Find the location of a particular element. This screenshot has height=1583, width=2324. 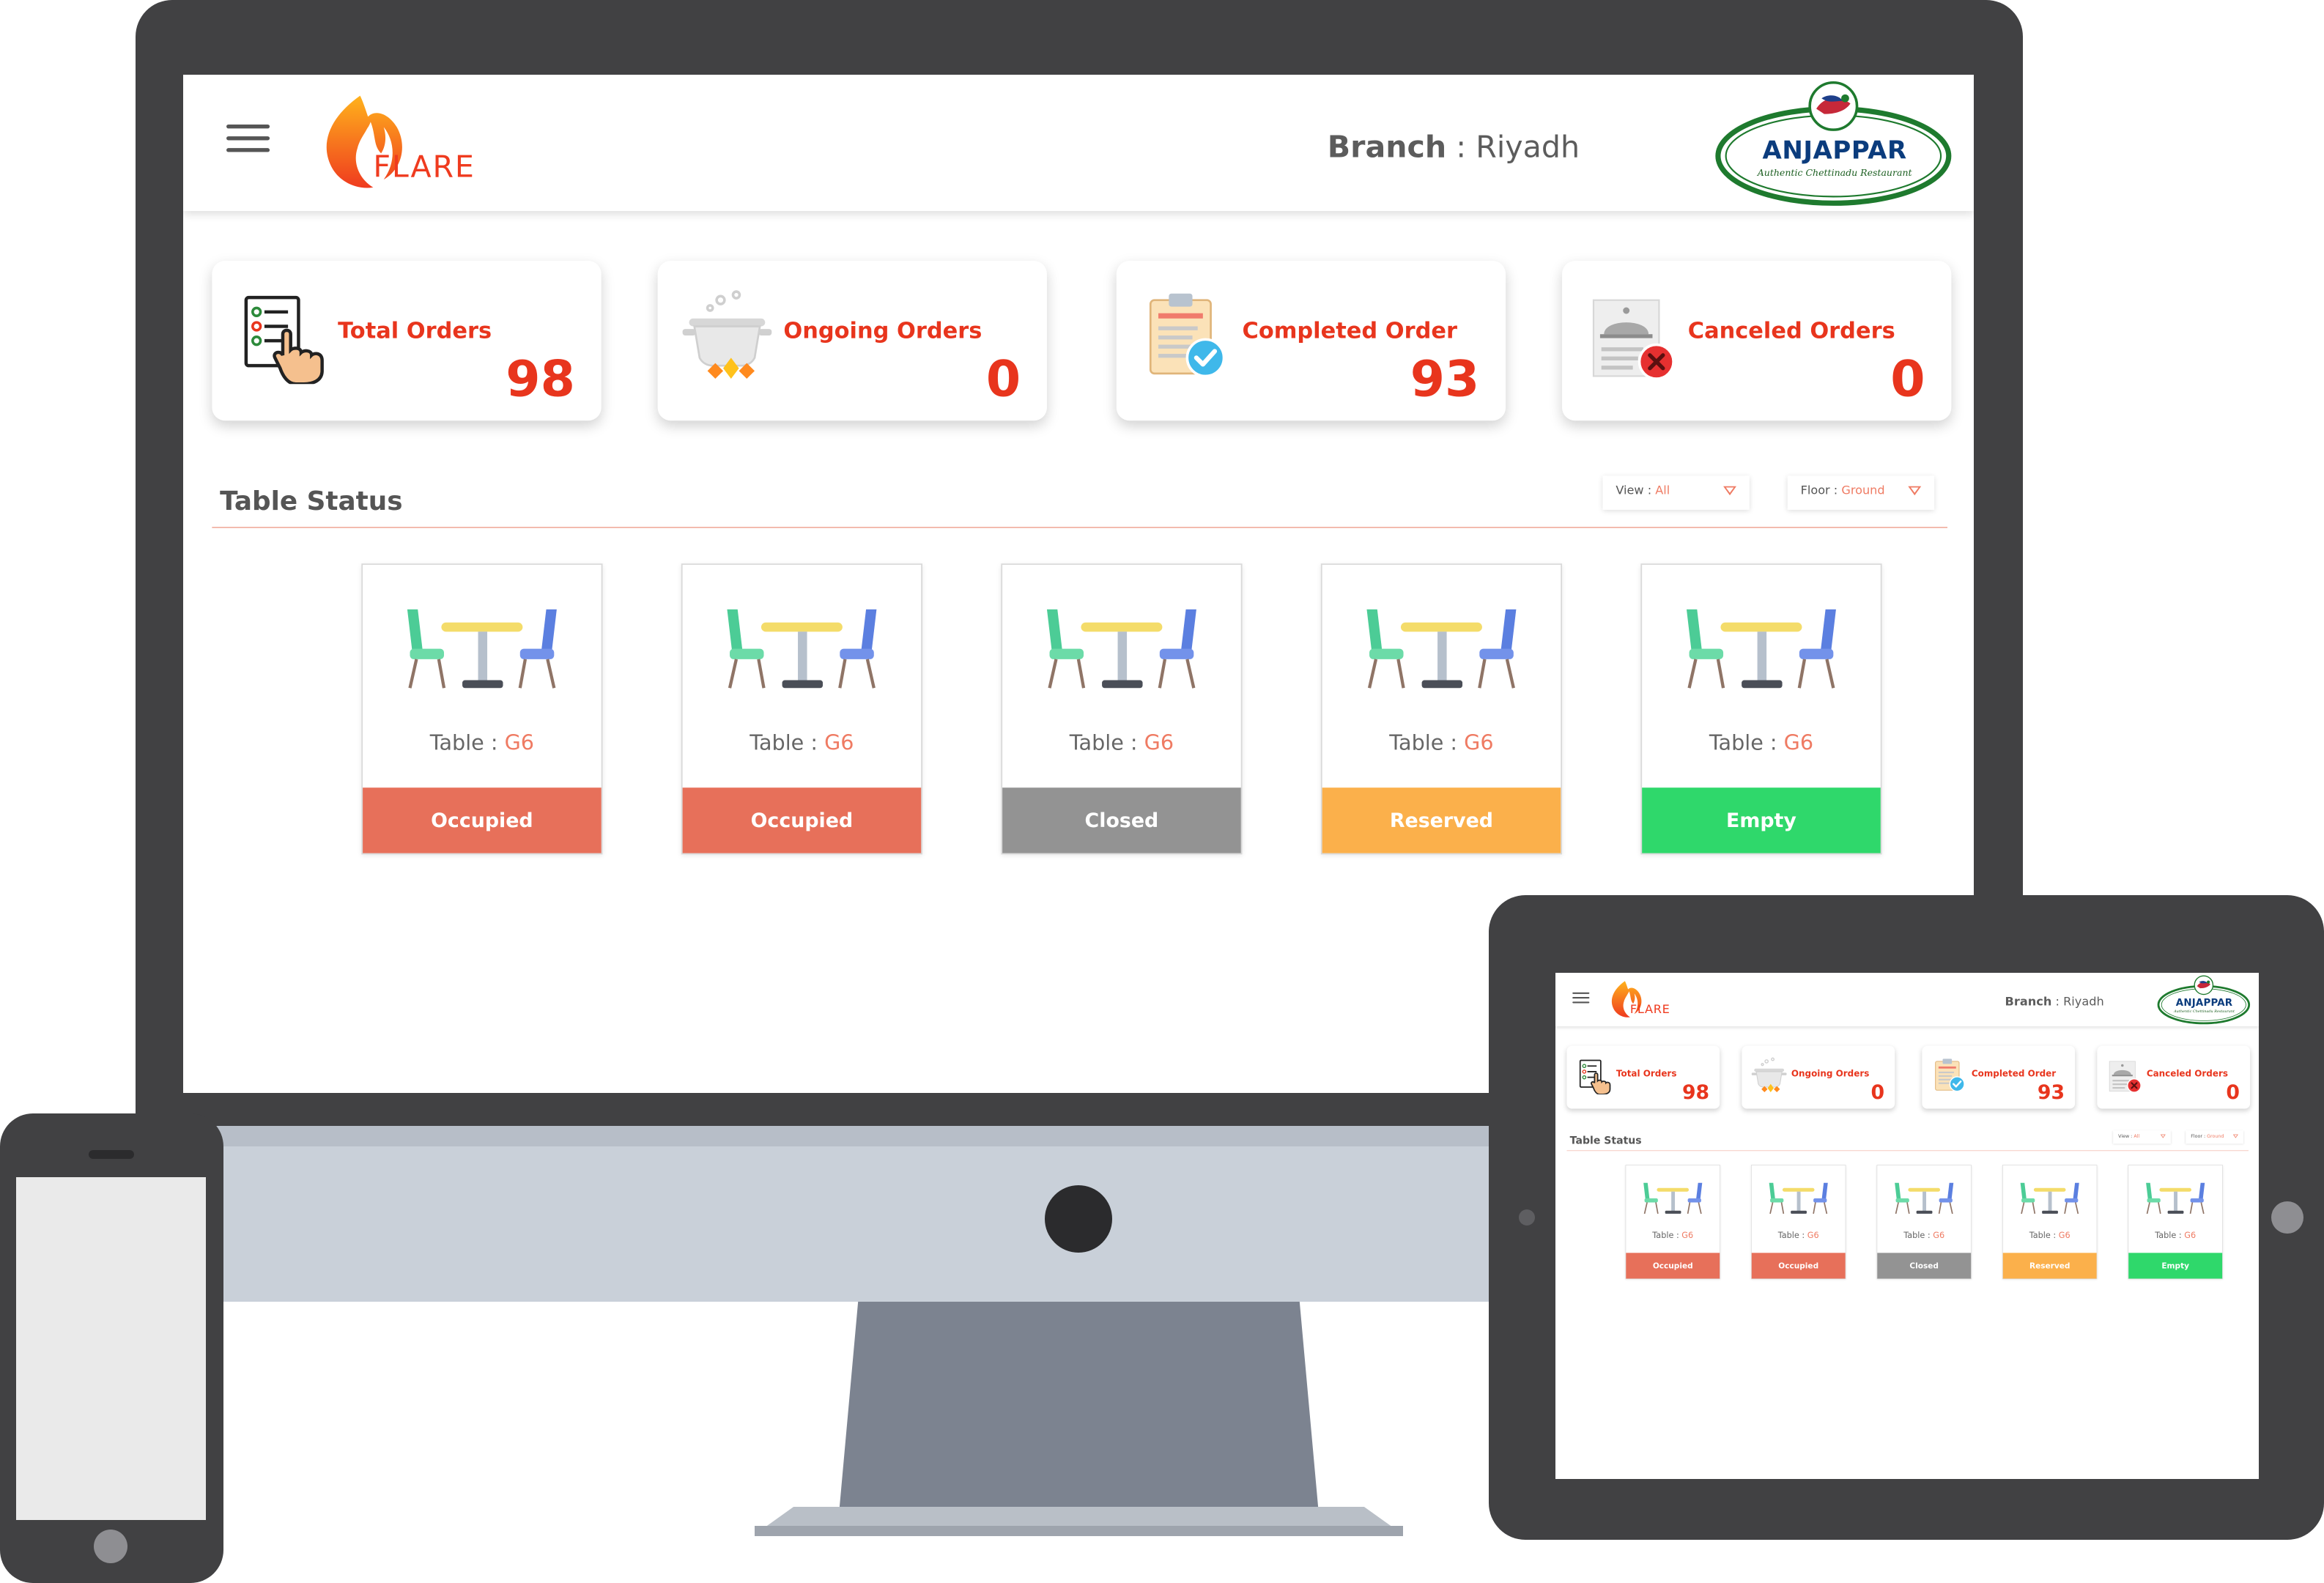

stat-label: Canceled Orders is located at coordinates (1791, 331).